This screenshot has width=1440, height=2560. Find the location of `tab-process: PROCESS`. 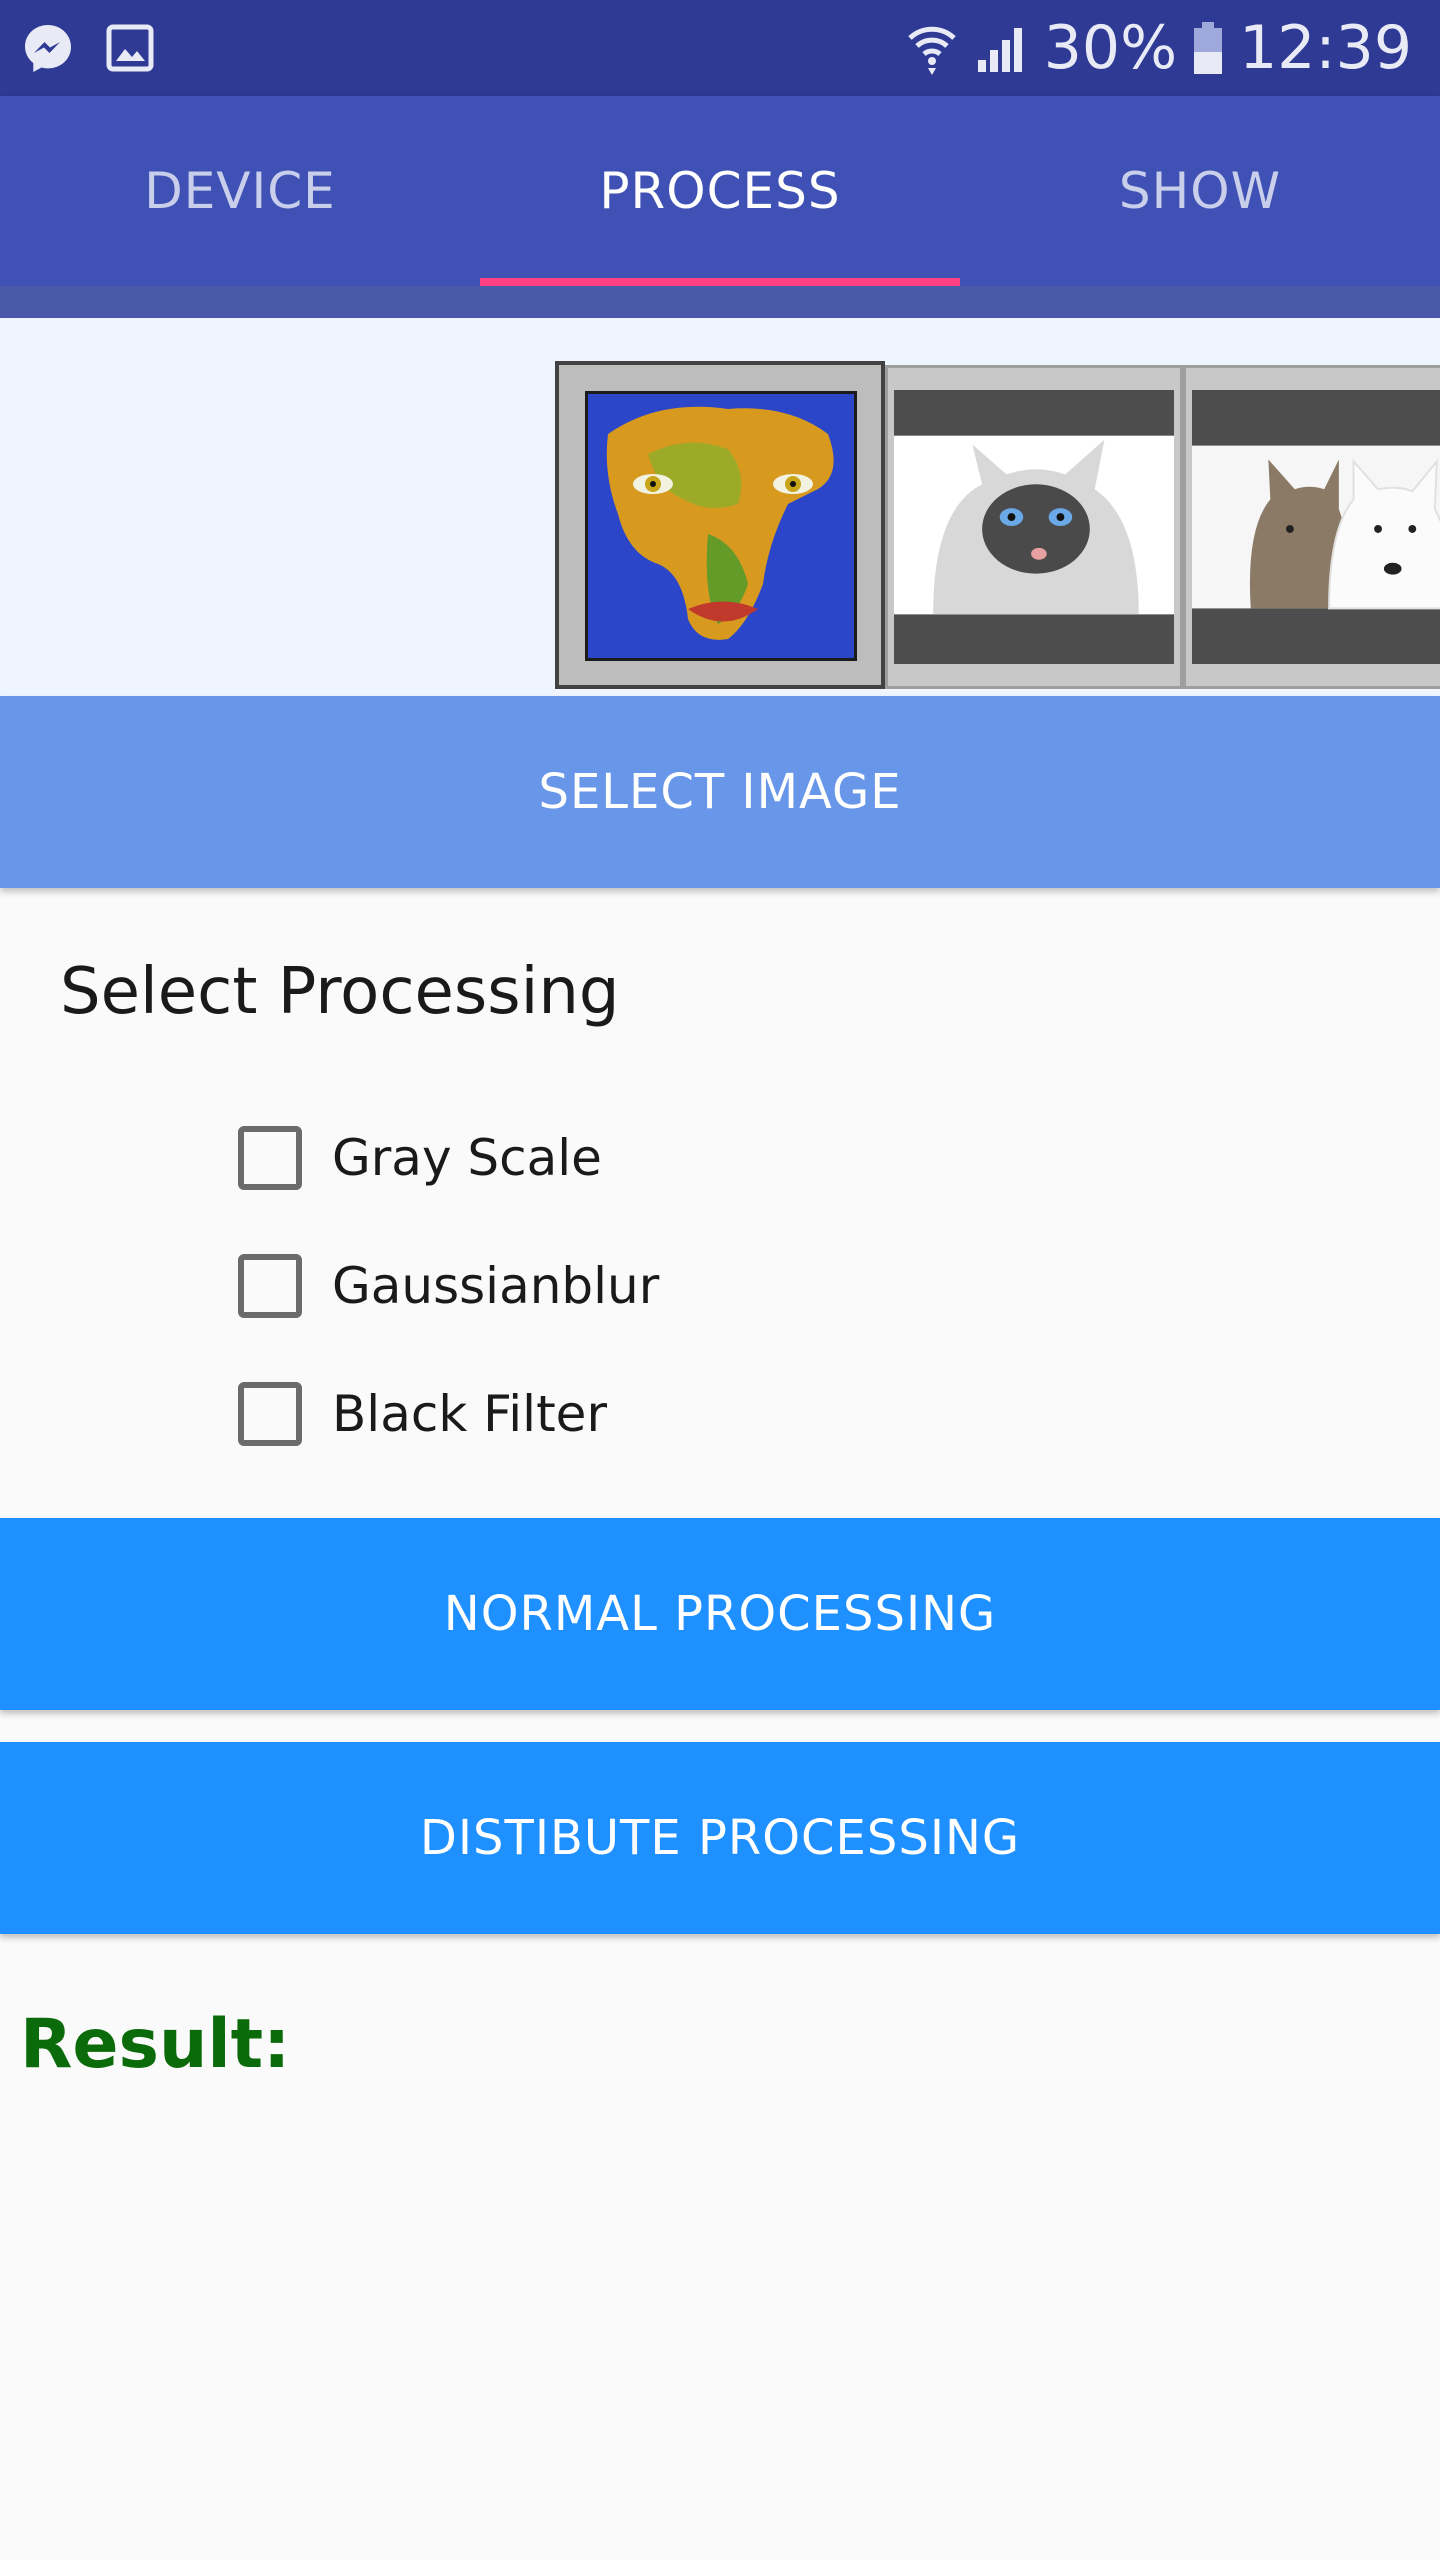

tab-process: PROCESS is located at coordinates (720, 191).